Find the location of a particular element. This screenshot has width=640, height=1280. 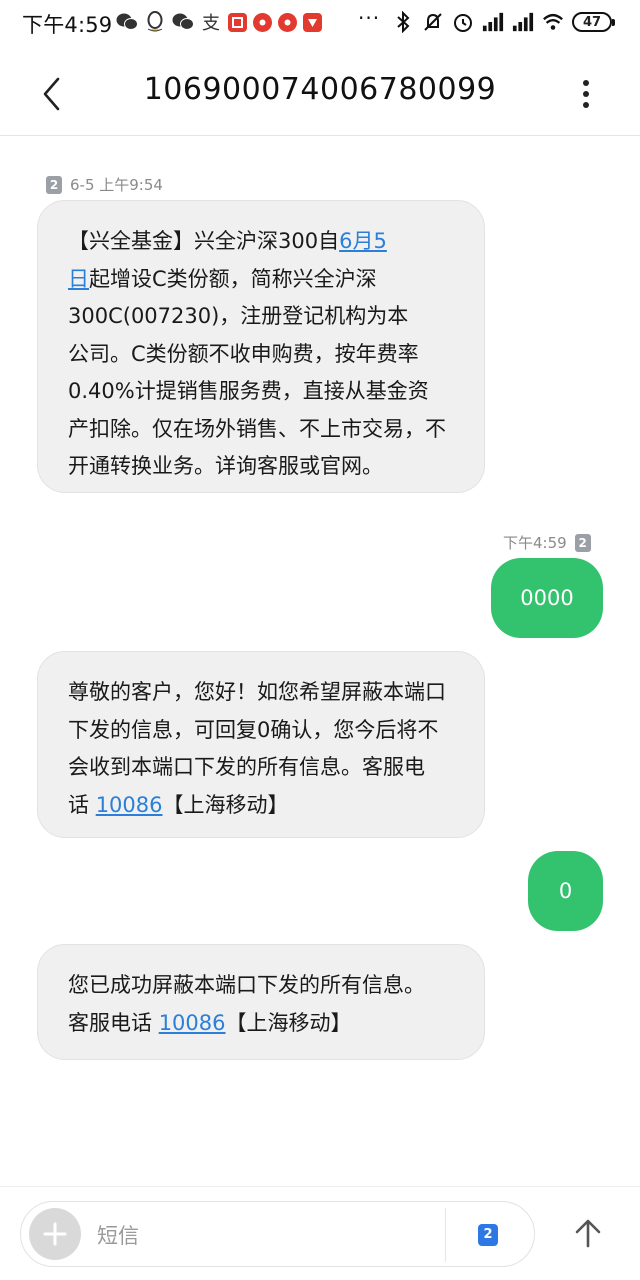

alarm-icon is located at coordinates (463, 22).